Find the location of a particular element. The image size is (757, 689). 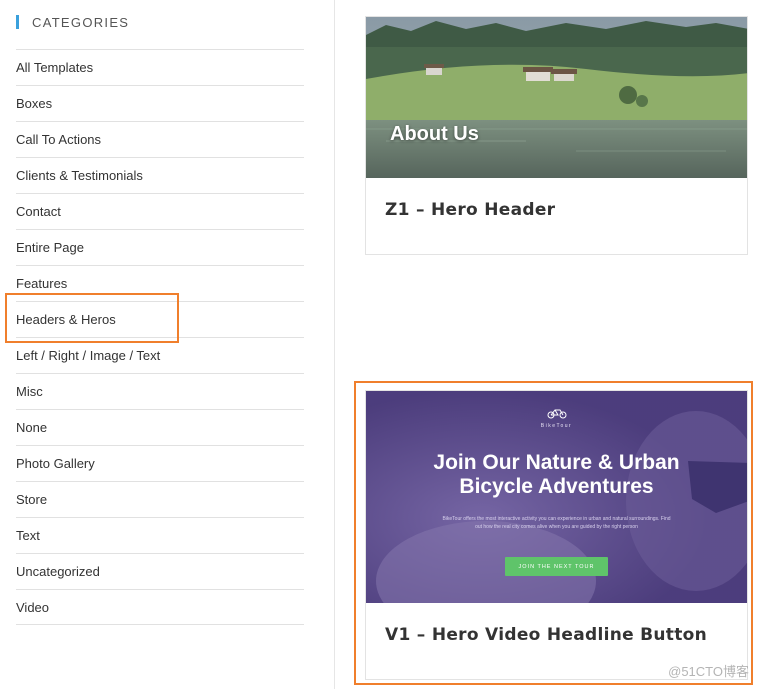

category-label: Store is located at coordinates (32, 499).